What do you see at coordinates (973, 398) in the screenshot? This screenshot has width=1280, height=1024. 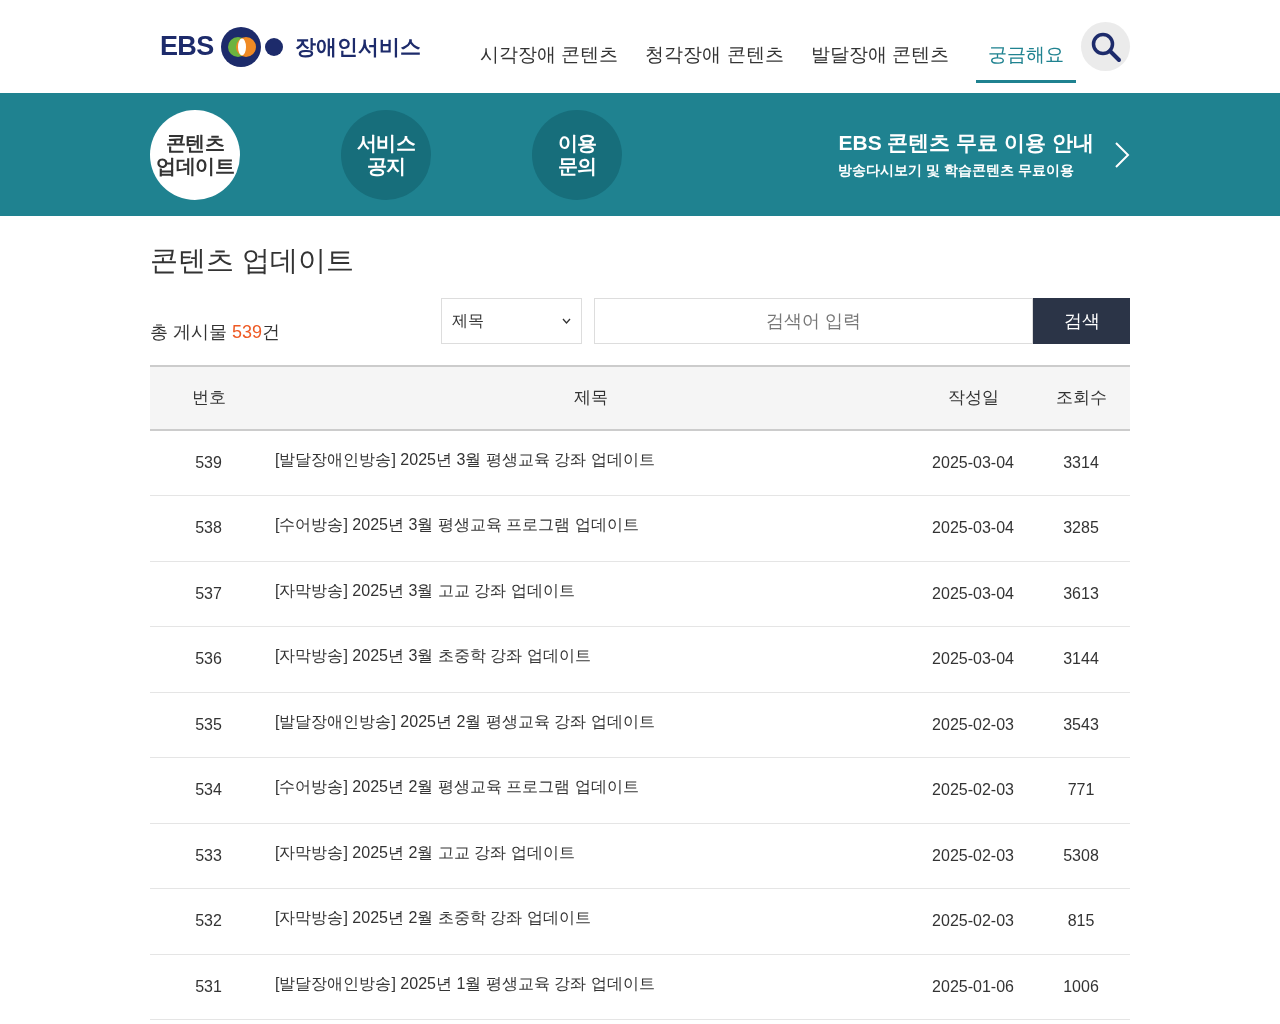 I see `column-header: 작성일` at bounding box center [973, 398].